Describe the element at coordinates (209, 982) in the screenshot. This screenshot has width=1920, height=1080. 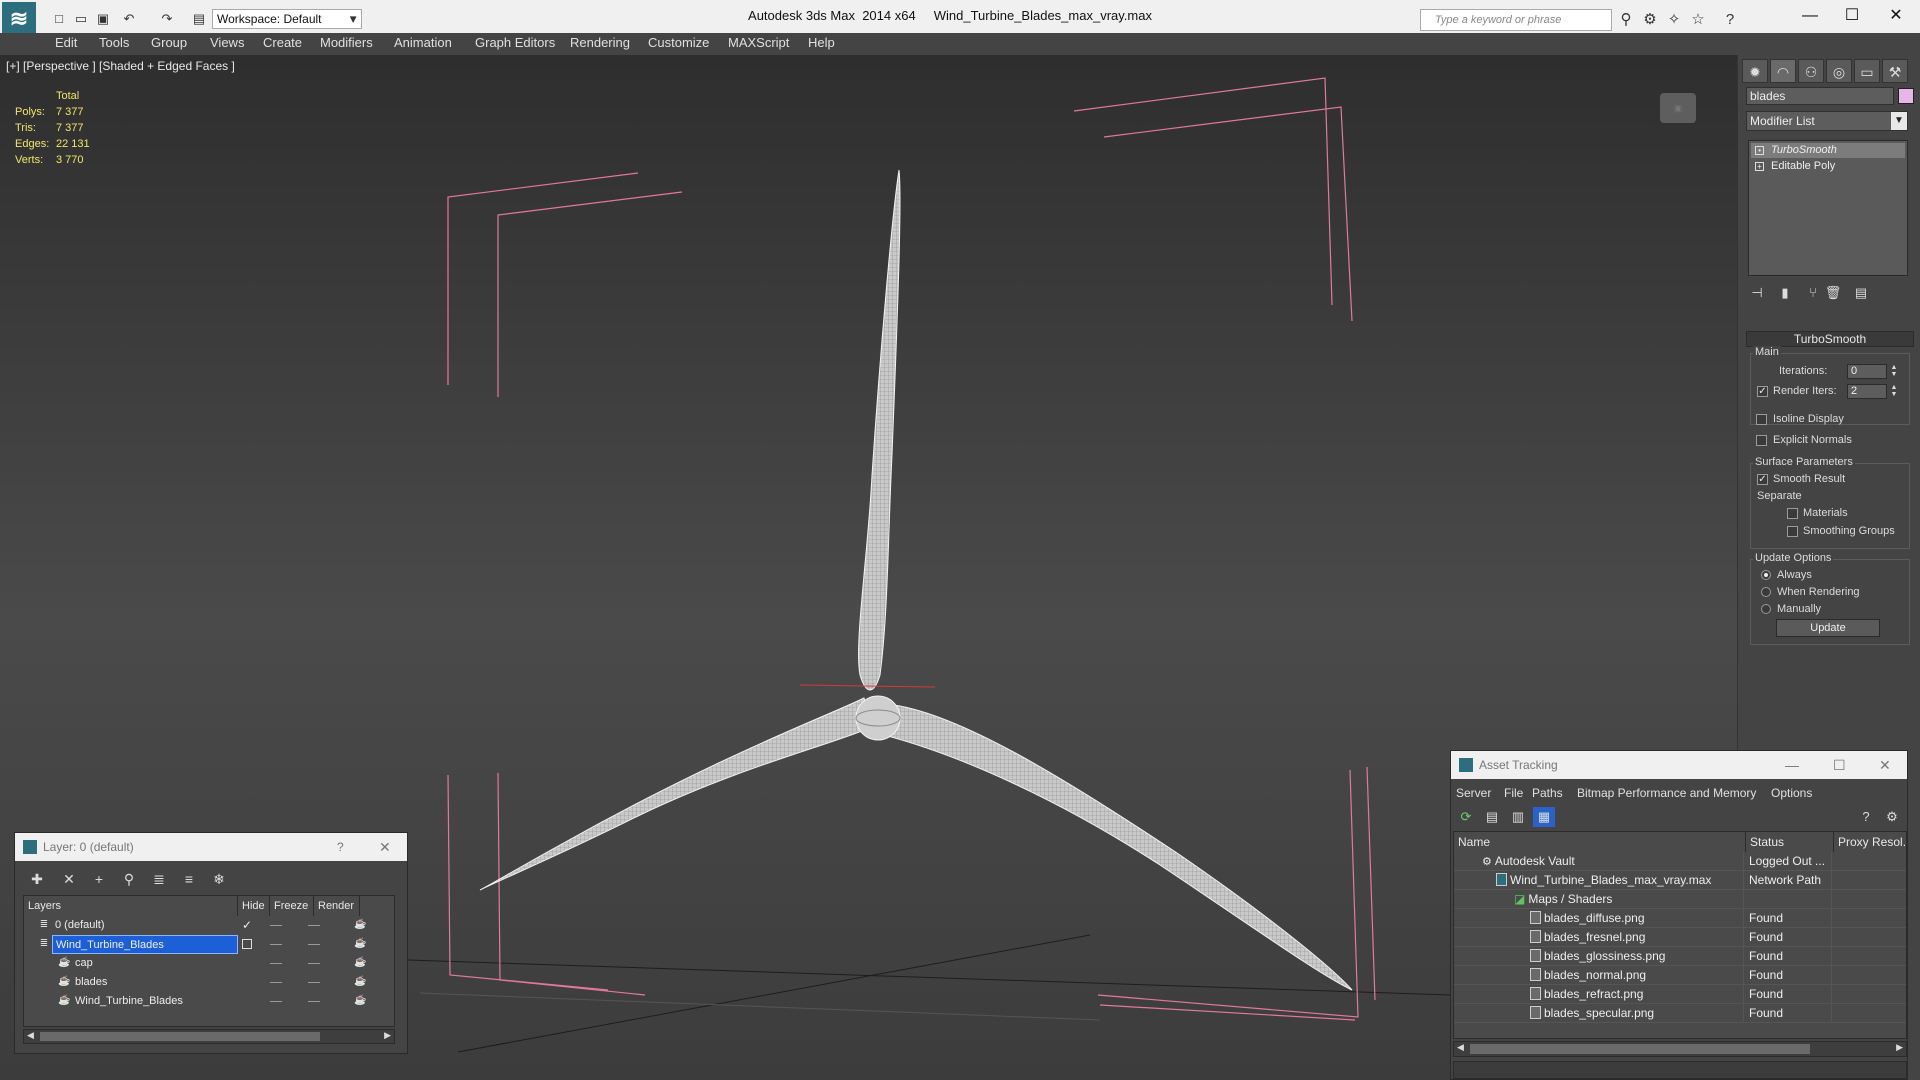
I see `layer-row: ☕ blades ☕` at that location.